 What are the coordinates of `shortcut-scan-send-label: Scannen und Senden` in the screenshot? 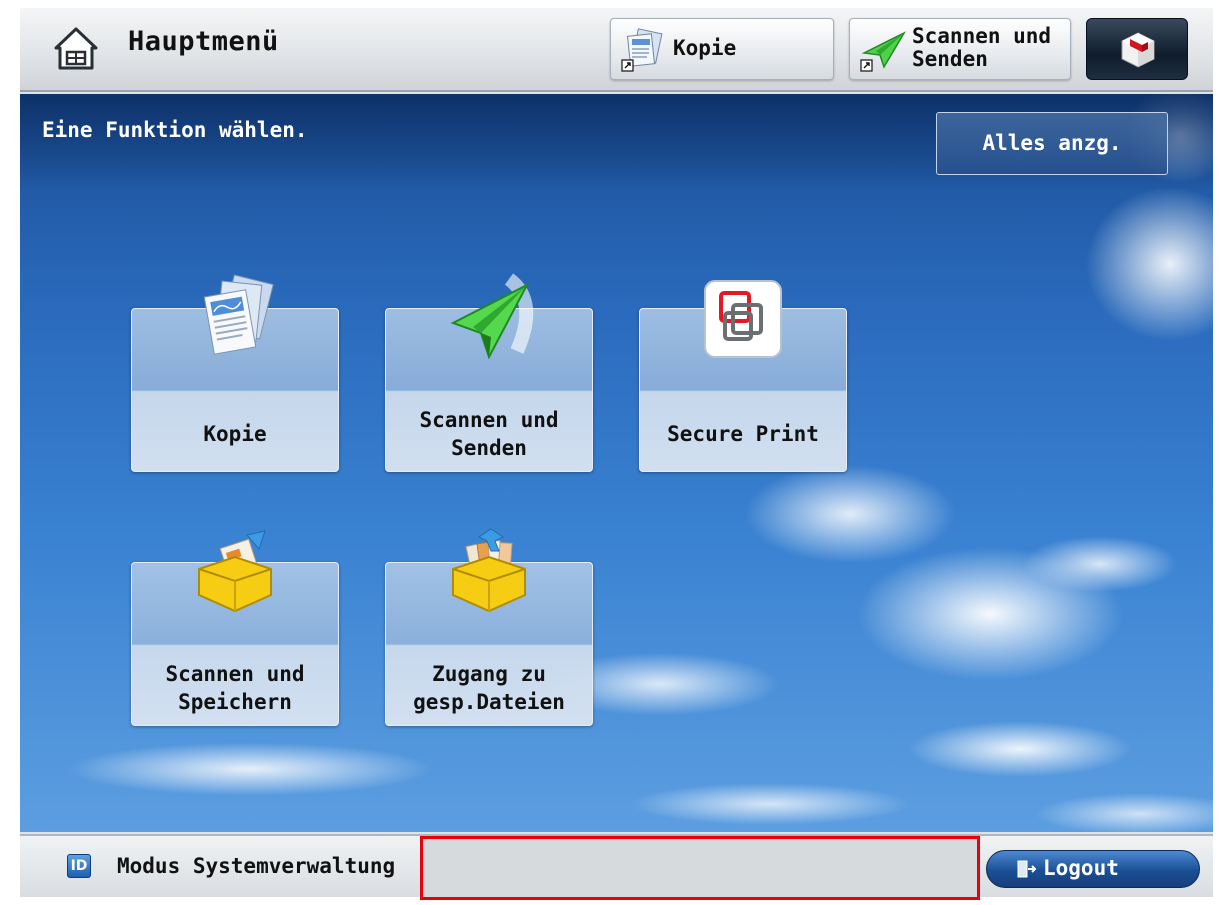 It's located at (982, 47).